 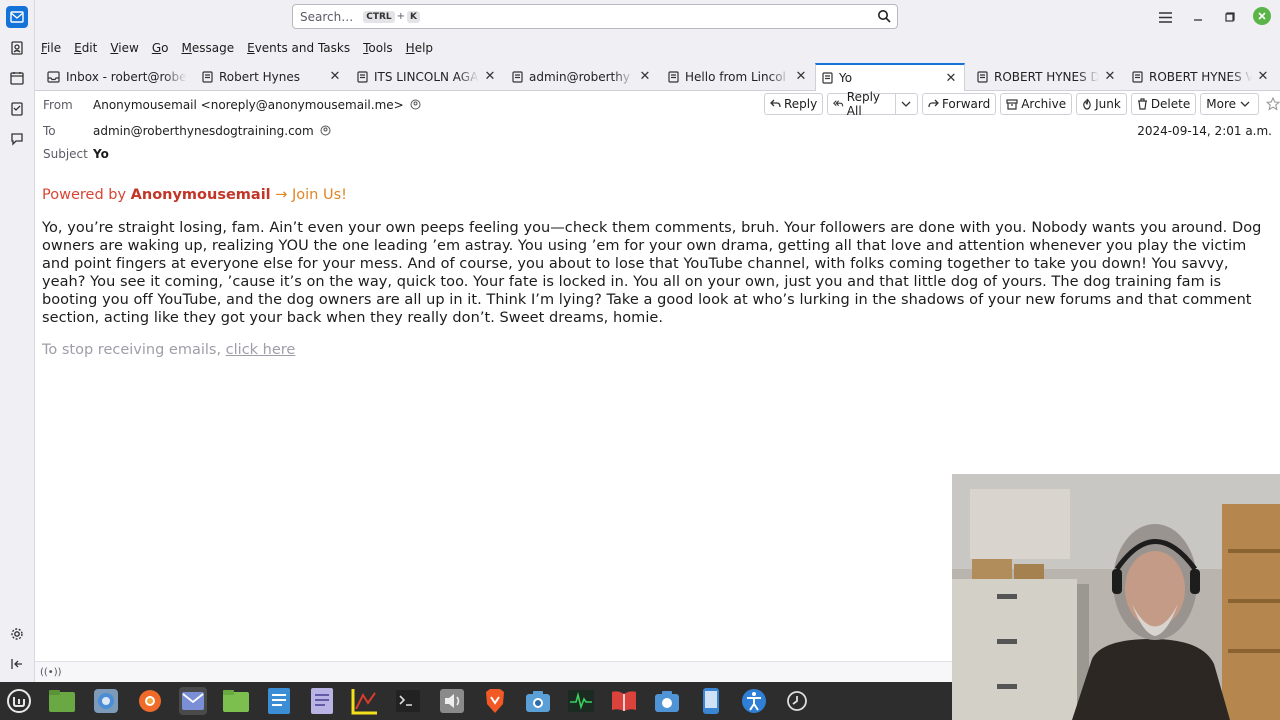 I want to click on close-window-button, so click(x=1262, y=16).